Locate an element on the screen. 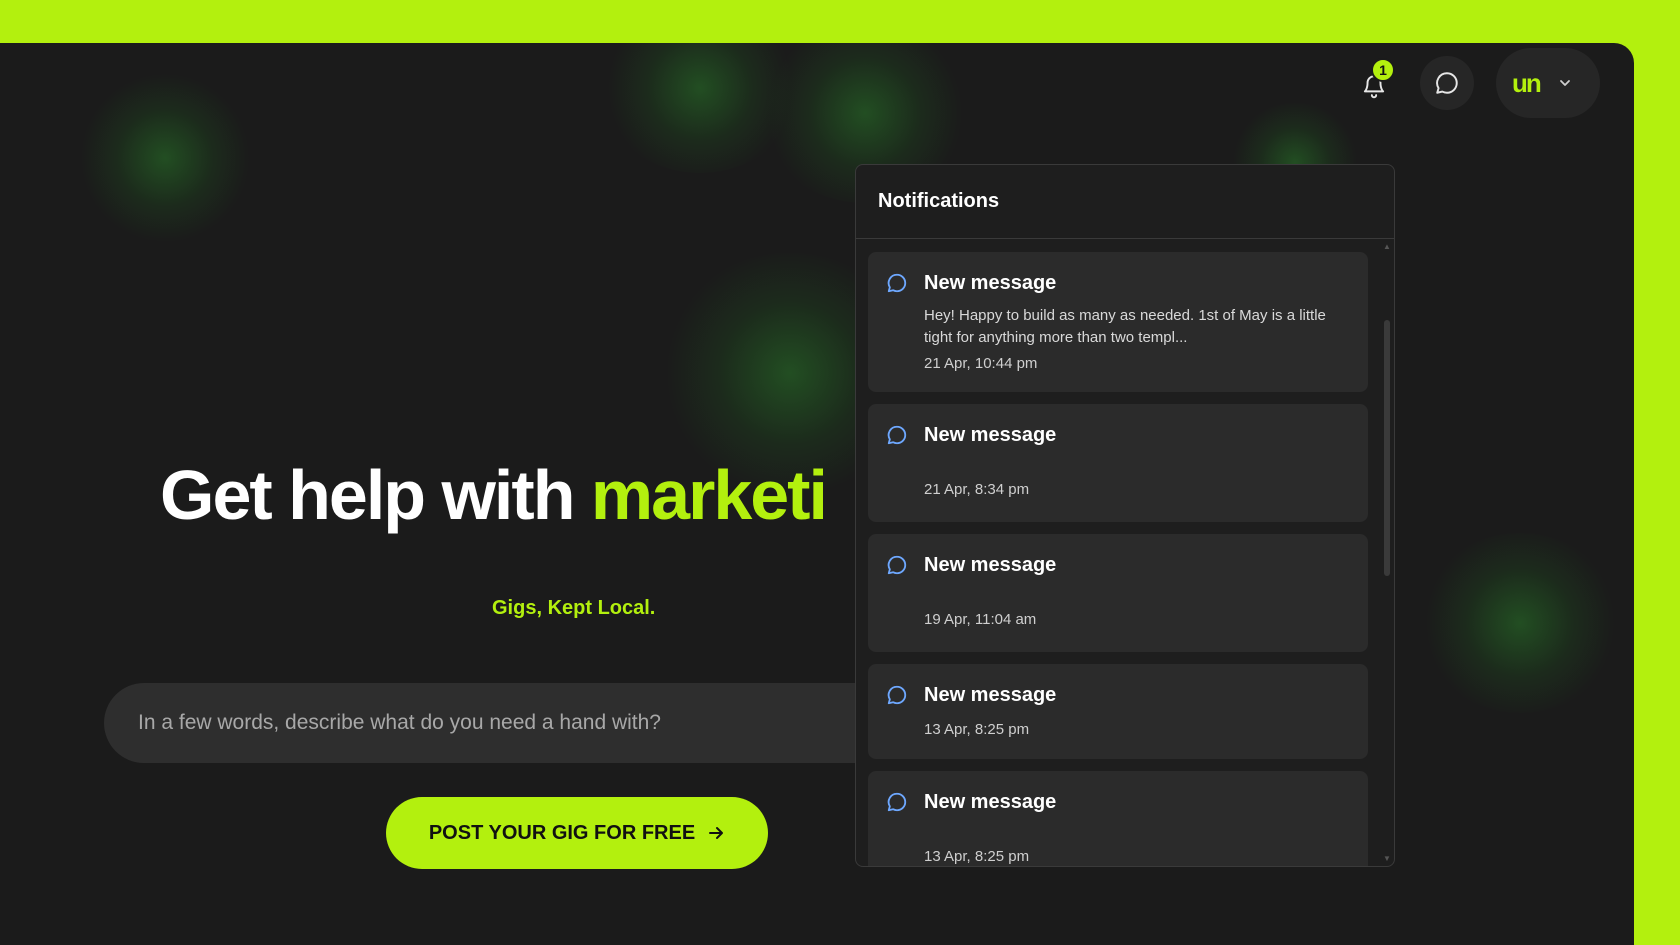 The image size is (1680, 945). gig-description-input is located at coordinates (504, 723).